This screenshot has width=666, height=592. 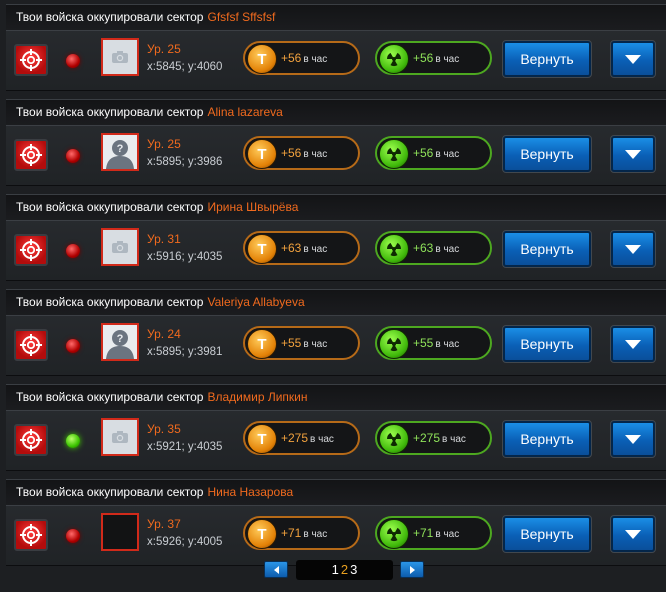 I want to click on sector-coordinates: x:5895; y:3981, so click(x=184, y=352).